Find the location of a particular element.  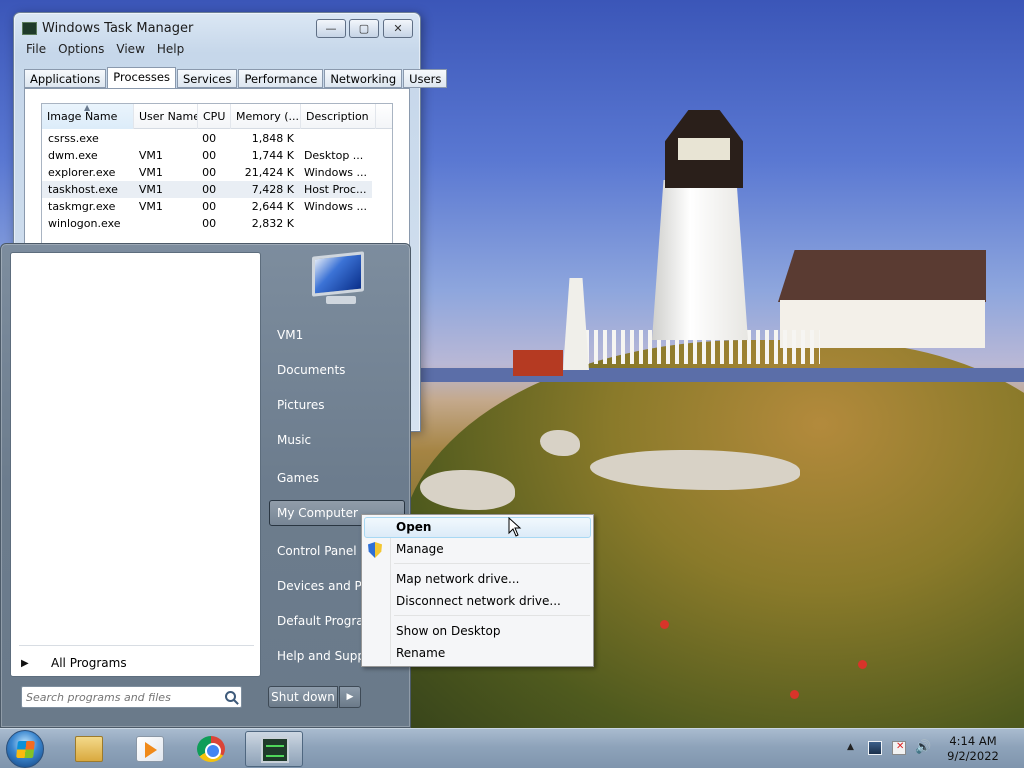

minimize-button: — is located at coordinates (331, 28).